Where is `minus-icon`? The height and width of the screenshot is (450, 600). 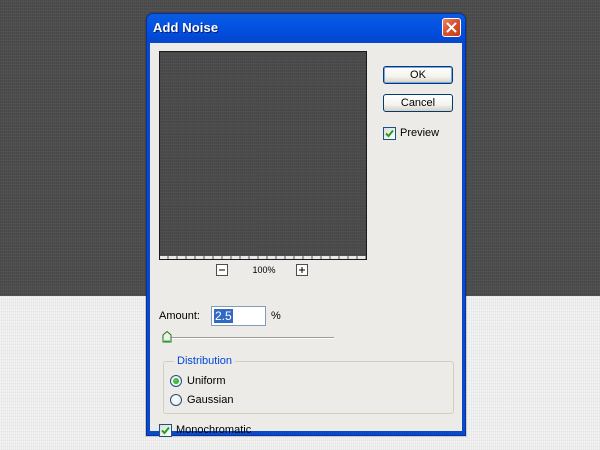 minus-icon is located at coordinates (222, 270).